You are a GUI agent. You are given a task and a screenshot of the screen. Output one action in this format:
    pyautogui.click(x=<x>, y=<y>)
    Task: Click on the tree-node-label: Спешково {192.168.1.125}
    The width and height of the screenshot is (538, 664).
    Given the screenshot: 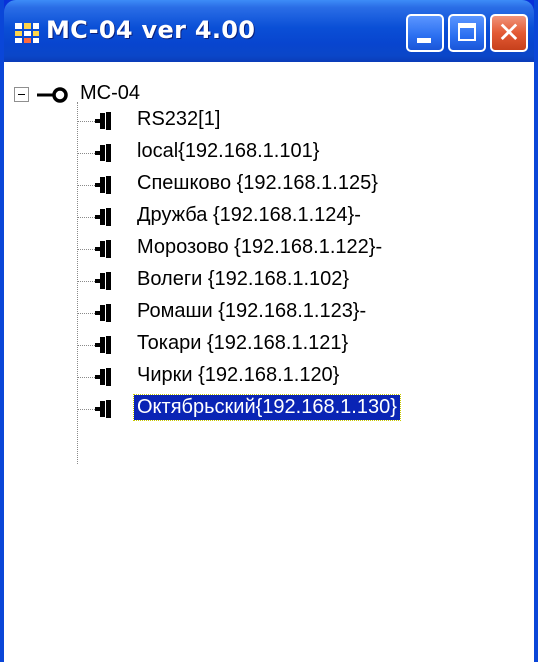 What is the action you would take?
    pyautogui.click(x=257, y=183)
    